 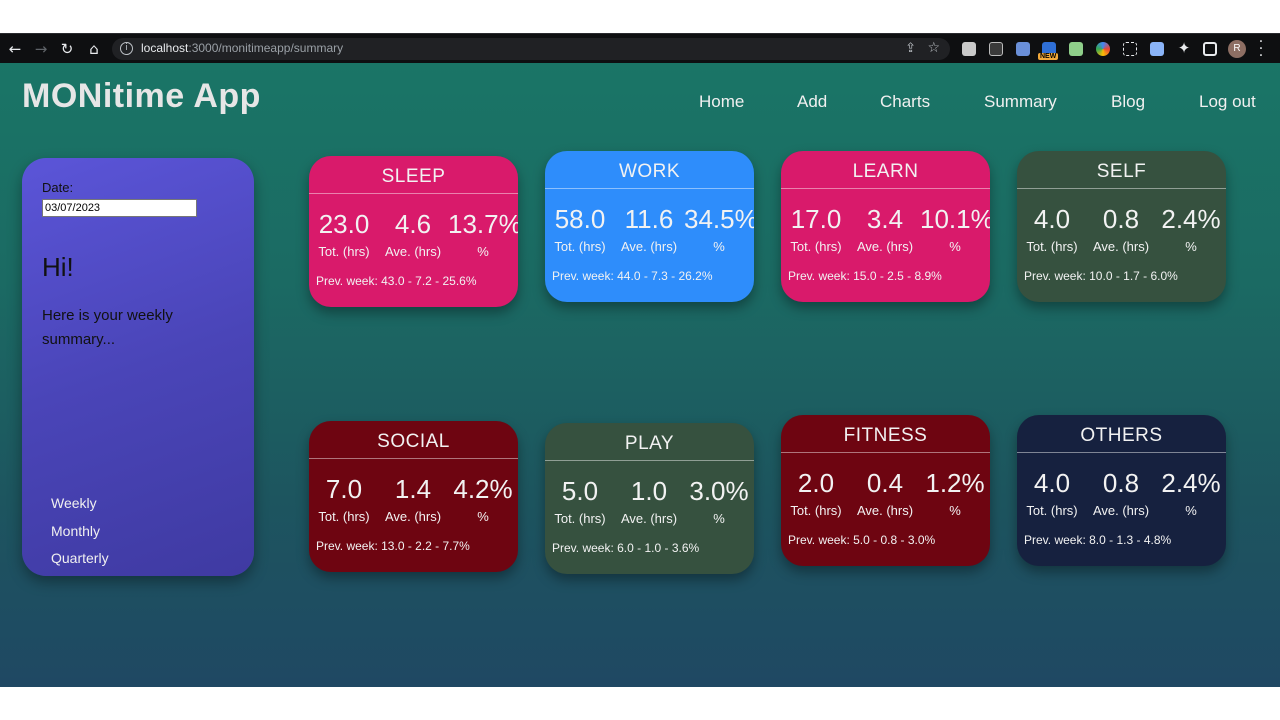 I want to click on back-icon: ←, so click(x=15, y=49).